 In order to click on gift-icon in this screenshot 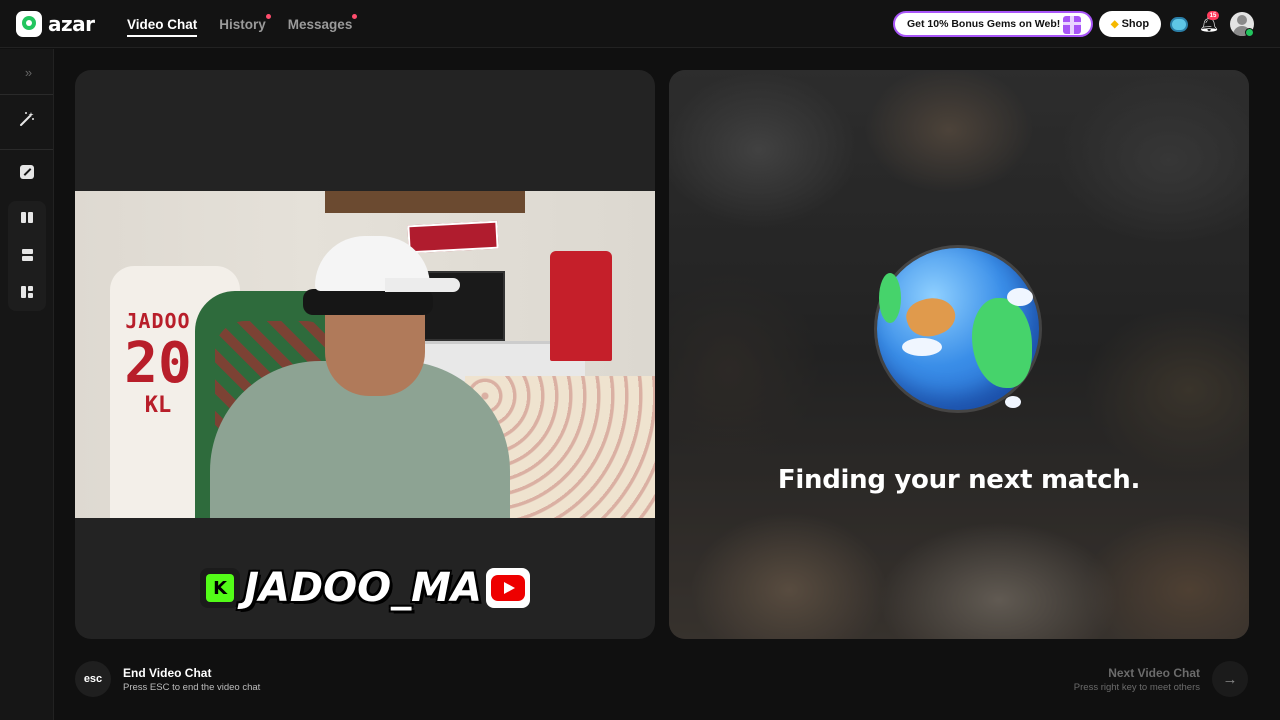, I will do `click(1072, 25)`.